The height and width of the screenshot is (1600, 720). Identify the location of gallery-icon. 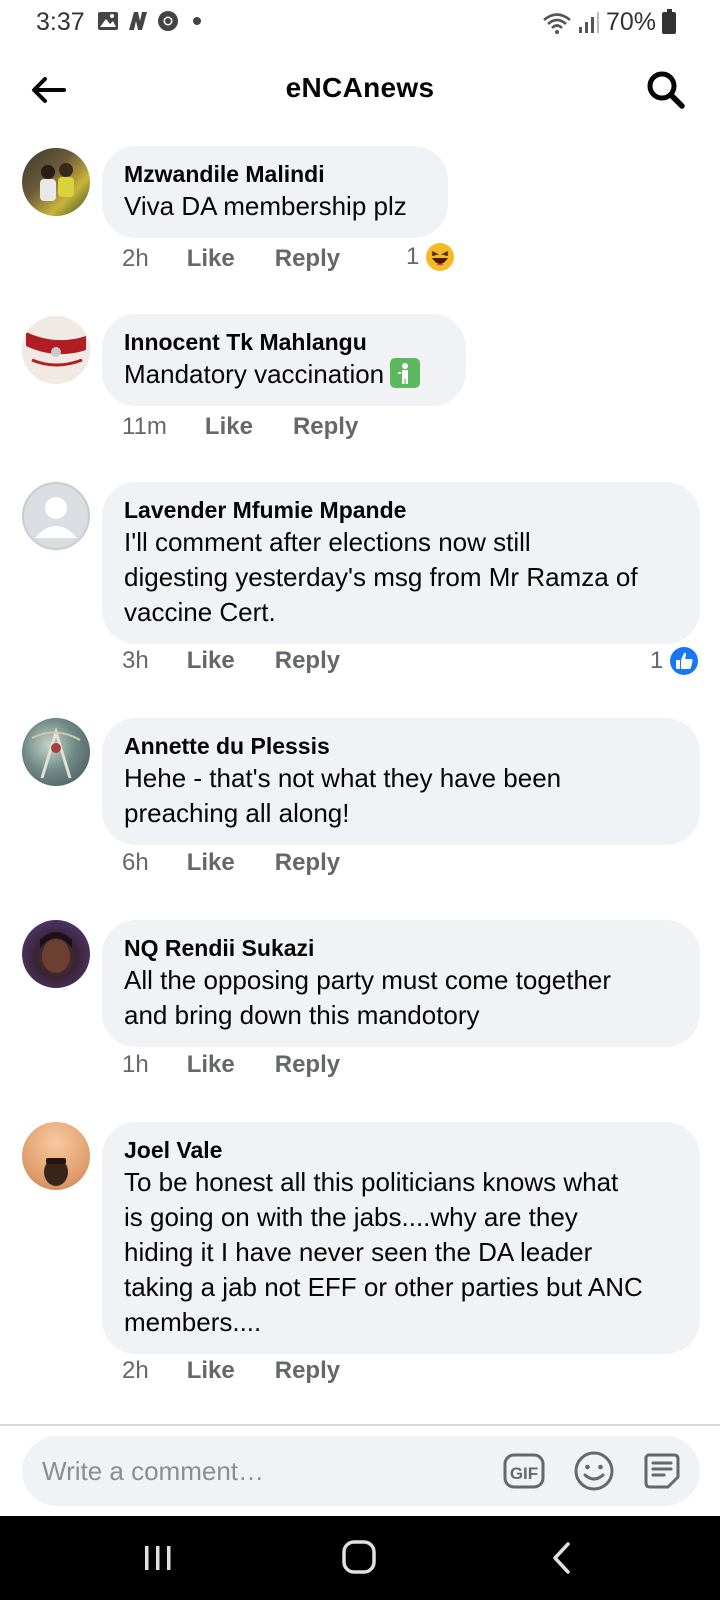
(108, 21).